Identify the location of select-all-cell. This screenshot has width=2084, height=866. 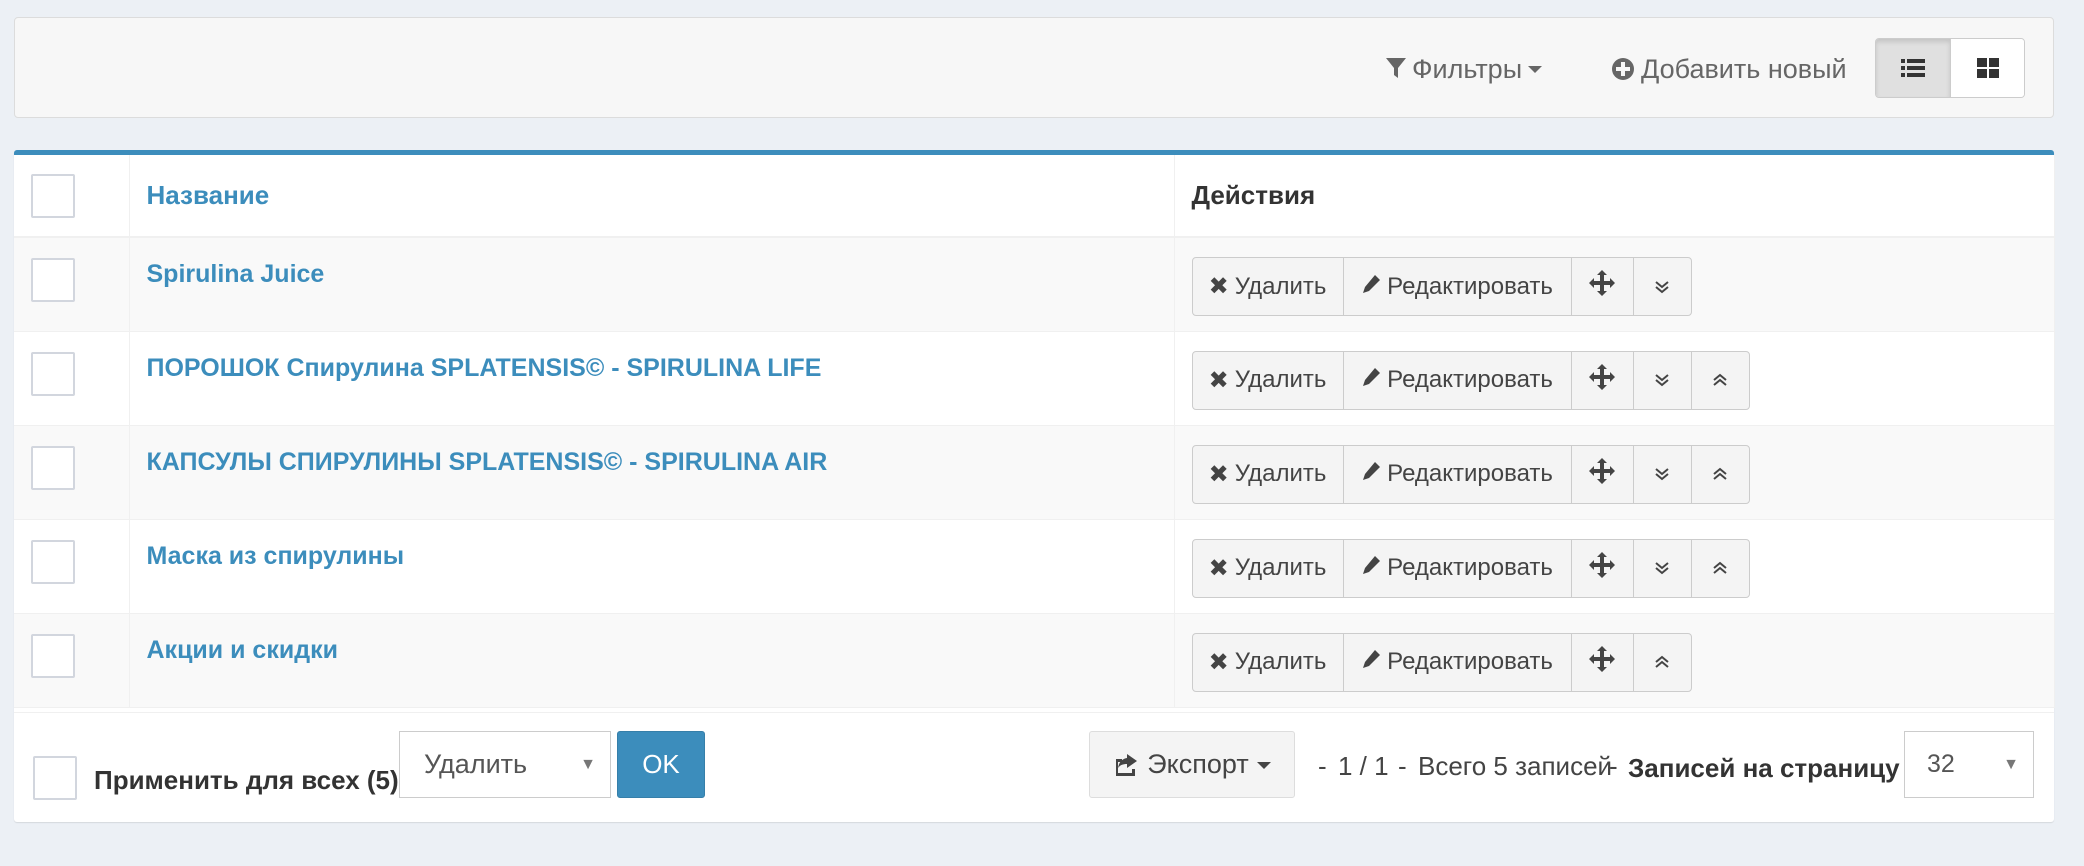
(72, 196).